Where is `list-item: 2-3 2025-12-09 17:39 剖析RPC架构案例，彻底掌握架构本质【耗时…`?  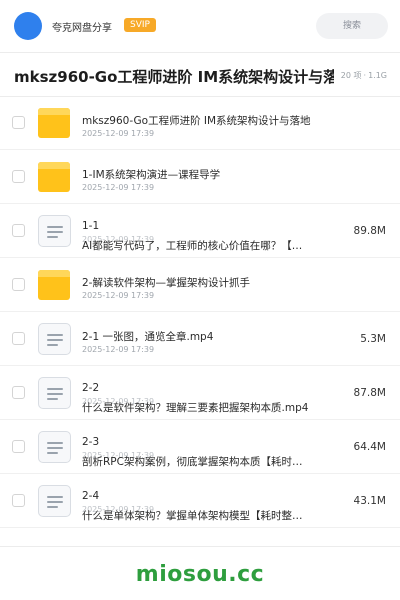 list-item: 2-3 2025-12-09 17:39 剖析RPC架构案例，彻底掌握架构本质【耗时… is located at coordinates (200, 447).